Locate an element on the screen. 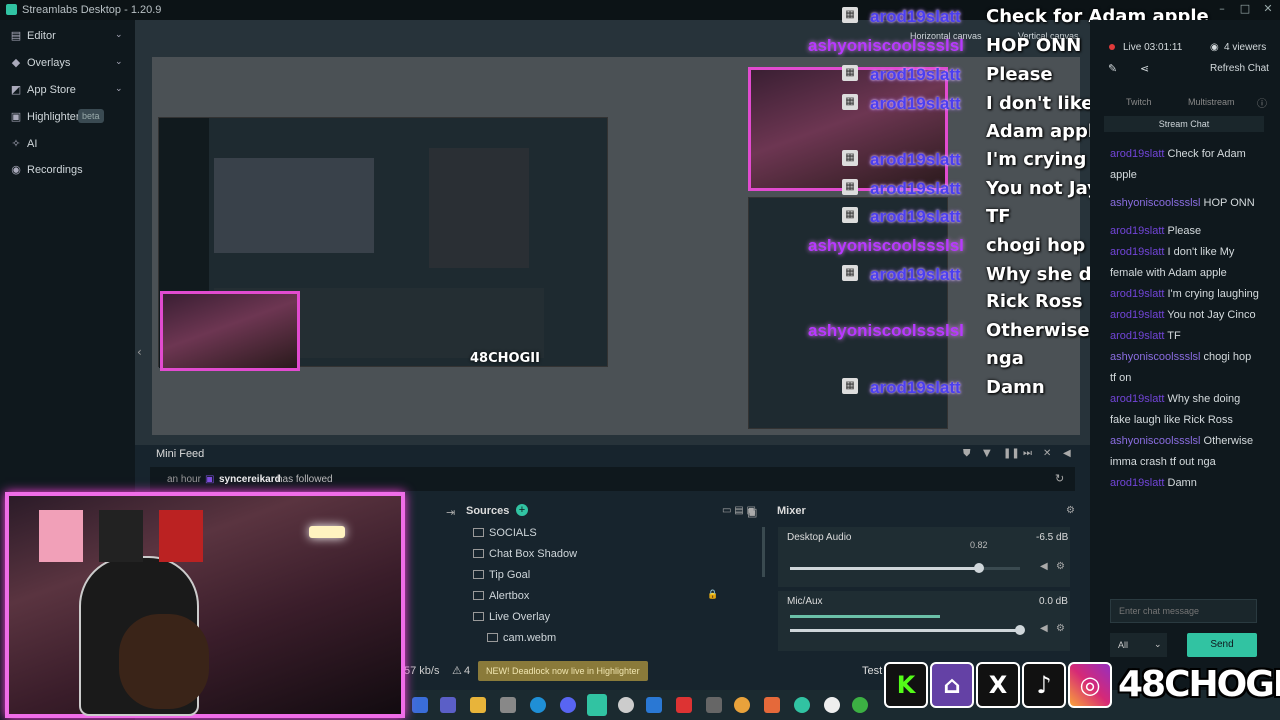 The width and height of the screenshot is (1280, 720). store-icon: ◩ is located at coordinates (16, 89).